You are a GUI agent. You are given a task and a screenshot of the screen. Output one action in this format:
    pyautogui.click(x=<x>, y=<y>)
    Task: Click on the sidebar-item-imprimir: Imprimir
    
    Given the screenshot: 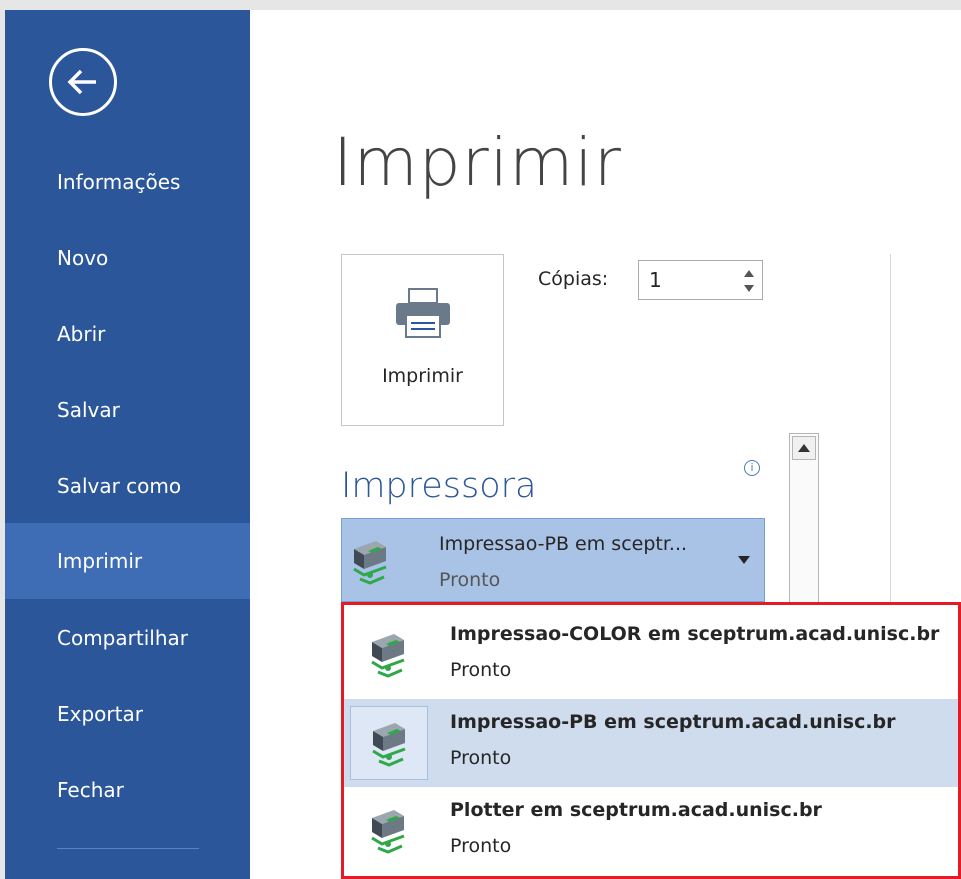 What is the action you would take?
    pyautogui.click(x=127, y=561)
    